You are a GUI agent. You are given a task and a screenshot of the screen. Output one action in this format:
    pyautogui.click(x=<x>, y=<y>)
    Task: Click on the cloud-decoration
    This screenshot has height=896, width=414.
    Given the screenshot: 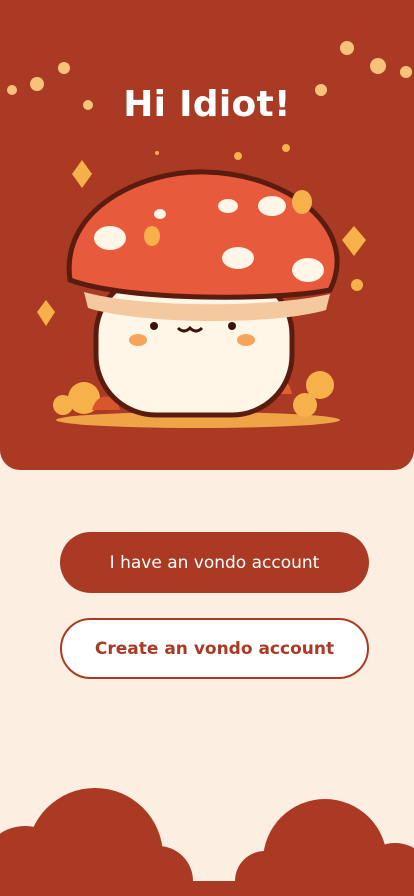 What is the action you would take?
    pyautogui.click(x=207, y=842)
    